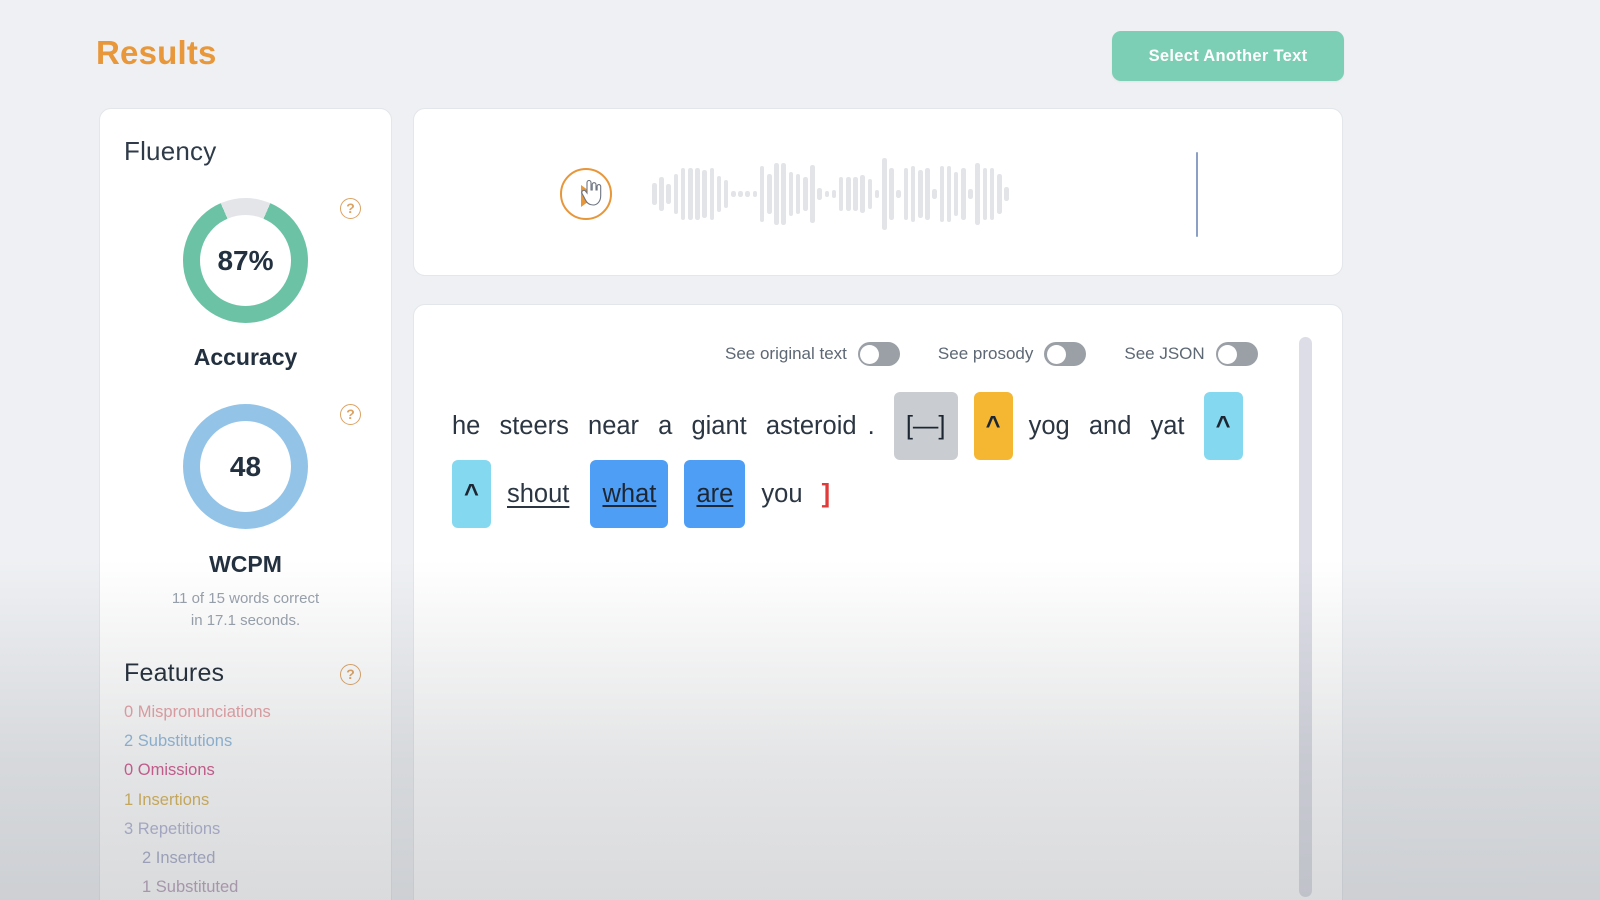 This screenshot has width=1600, height=900. I want to click on transcript-token: giant, so click(724, 426).